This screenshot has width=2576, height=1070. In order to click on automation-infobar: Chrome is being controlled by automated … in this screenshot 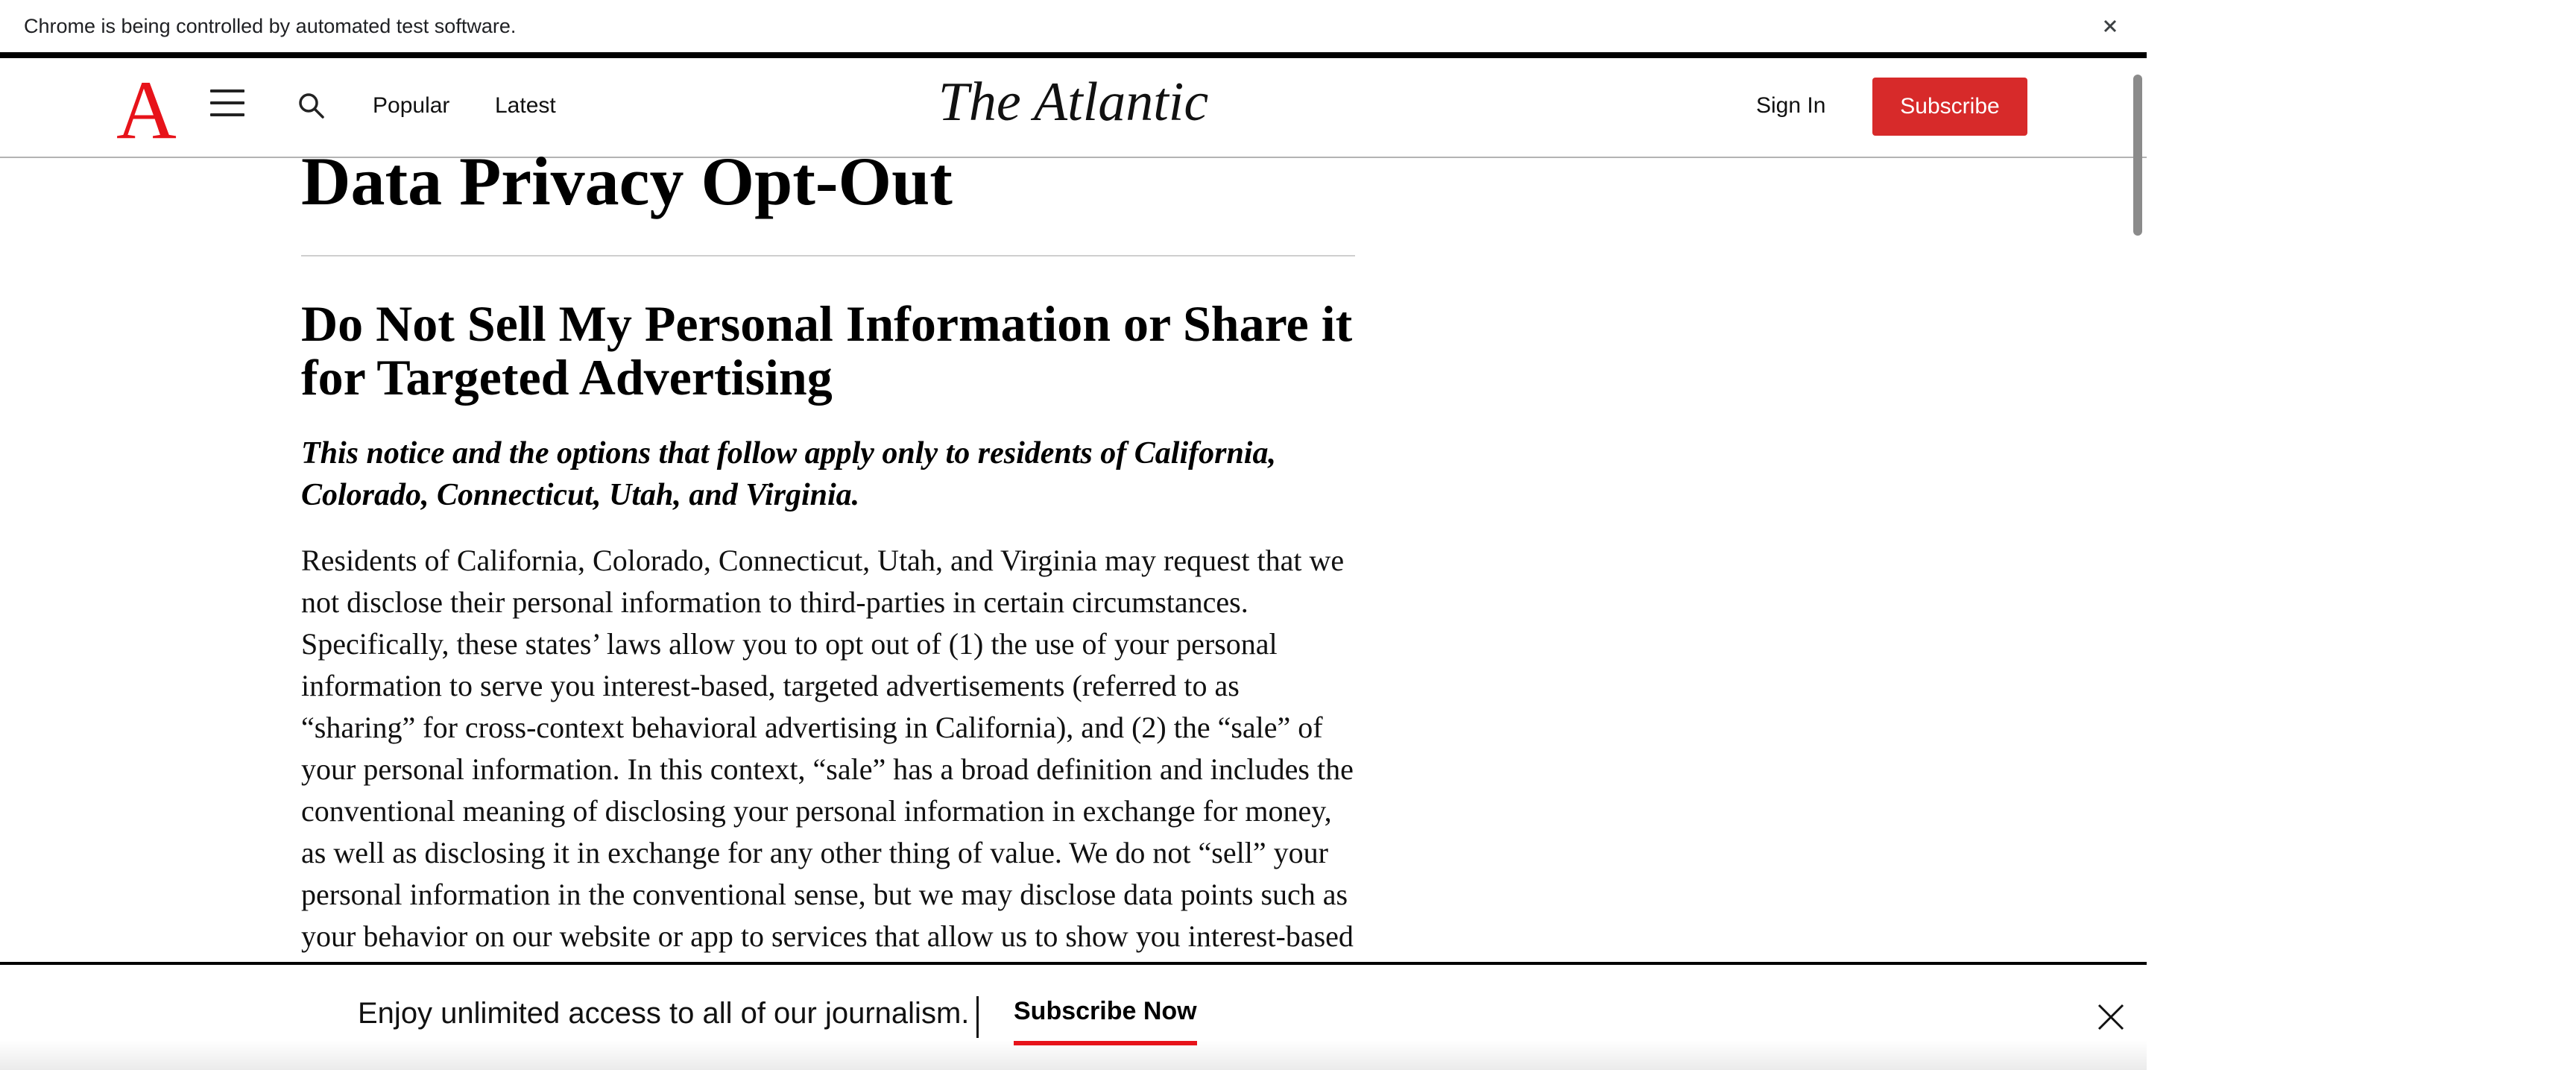, I will do `click(1073, 29)`.